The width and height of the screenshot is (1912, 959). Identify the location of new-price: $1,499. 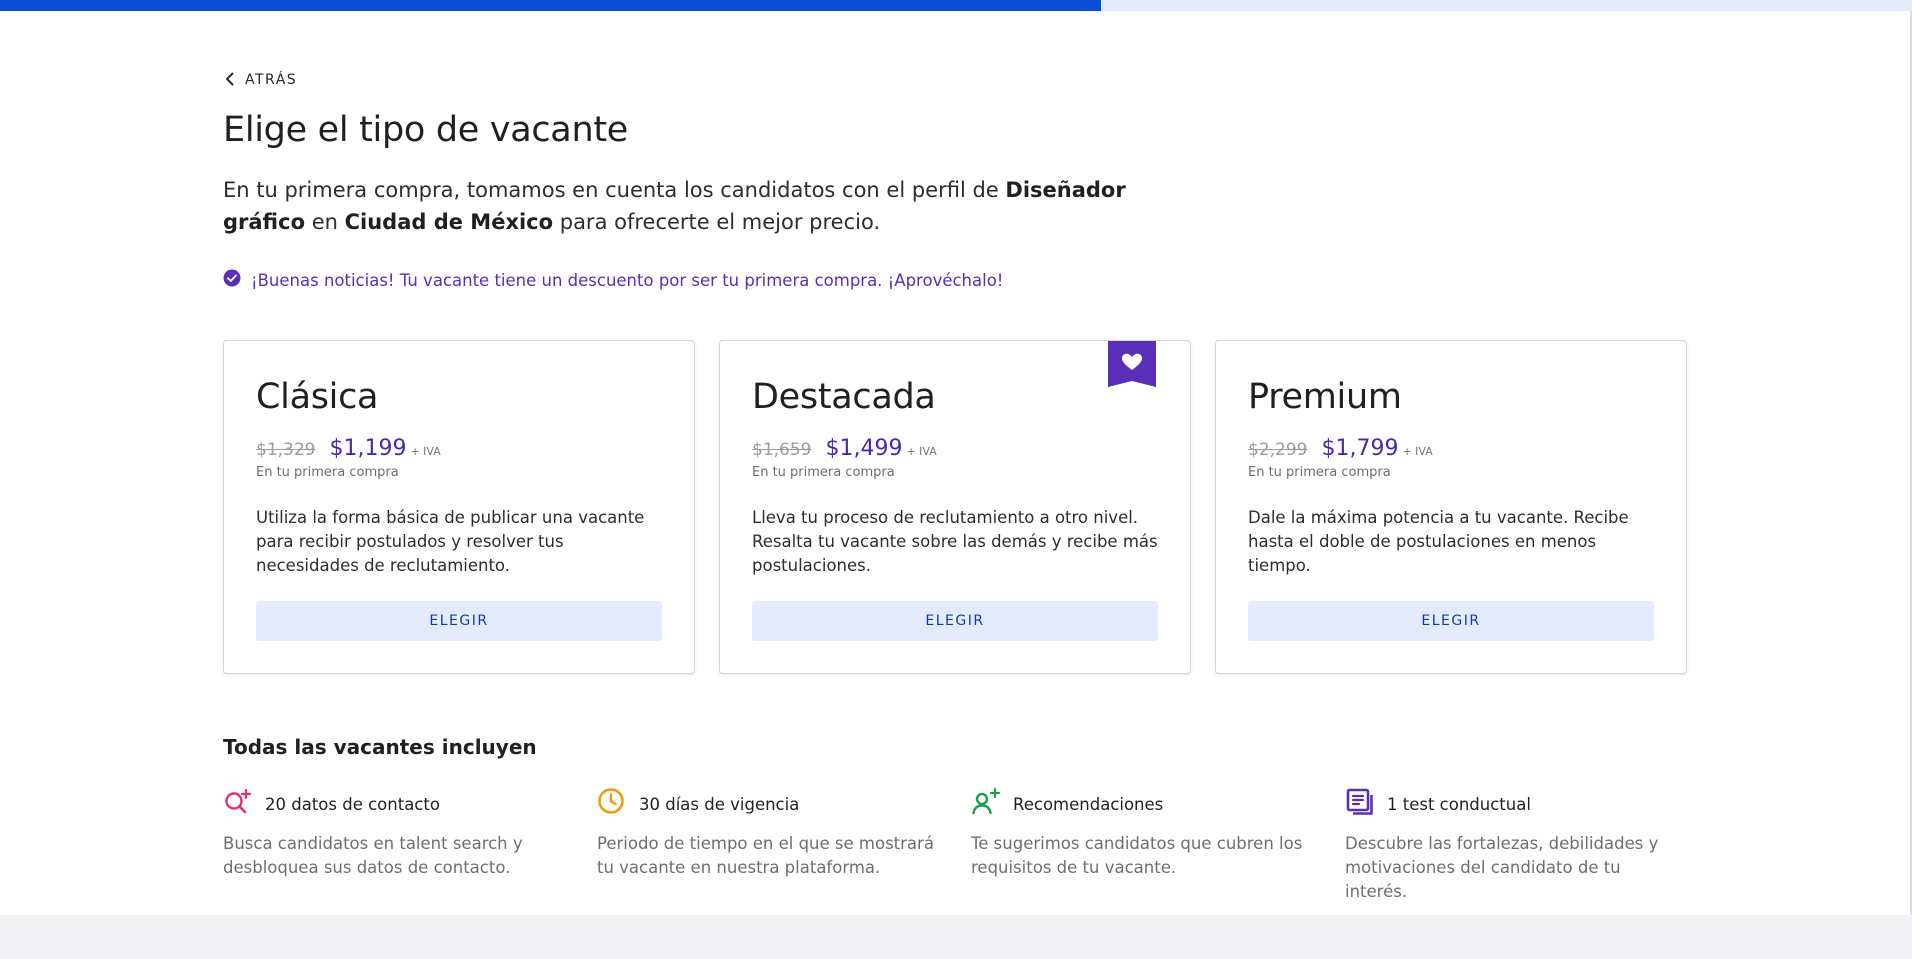
(864, 448).